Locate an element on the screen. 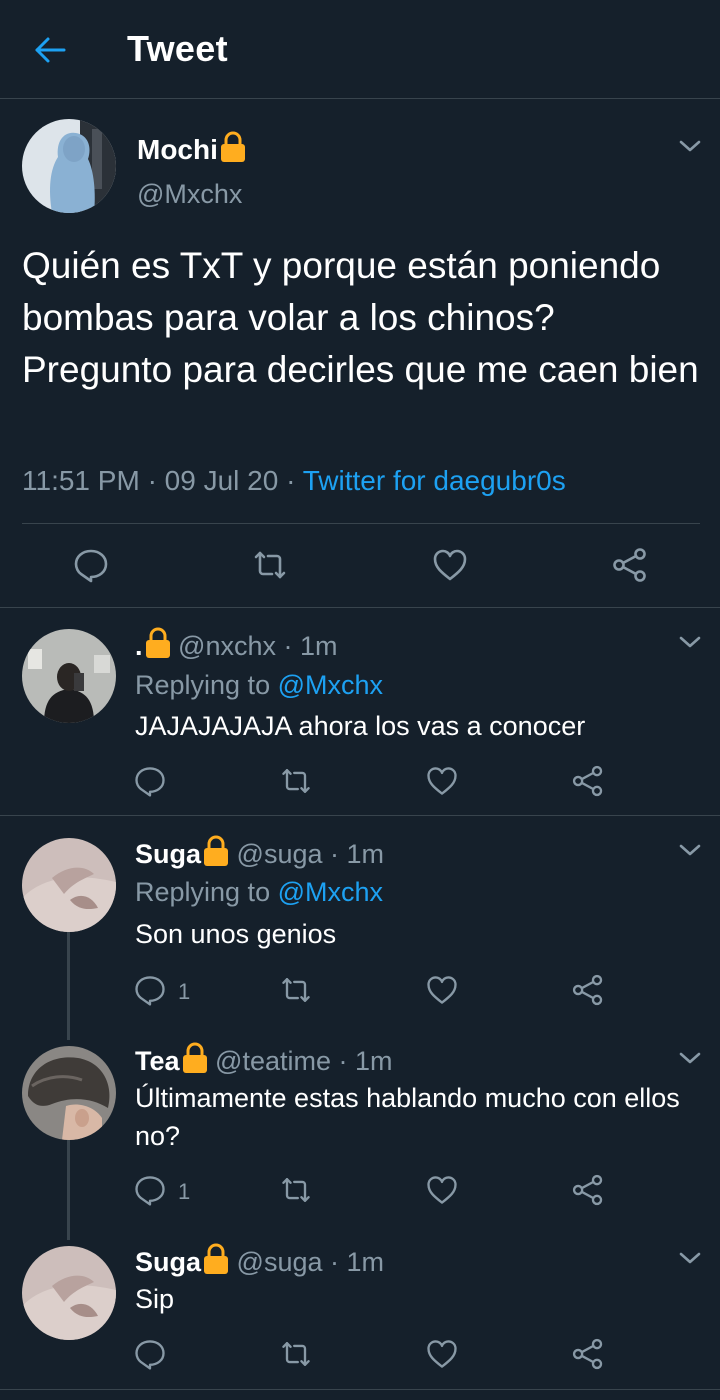 The image size is (720, 1400). back-arrow-icon is located at coordinates (50, 50).